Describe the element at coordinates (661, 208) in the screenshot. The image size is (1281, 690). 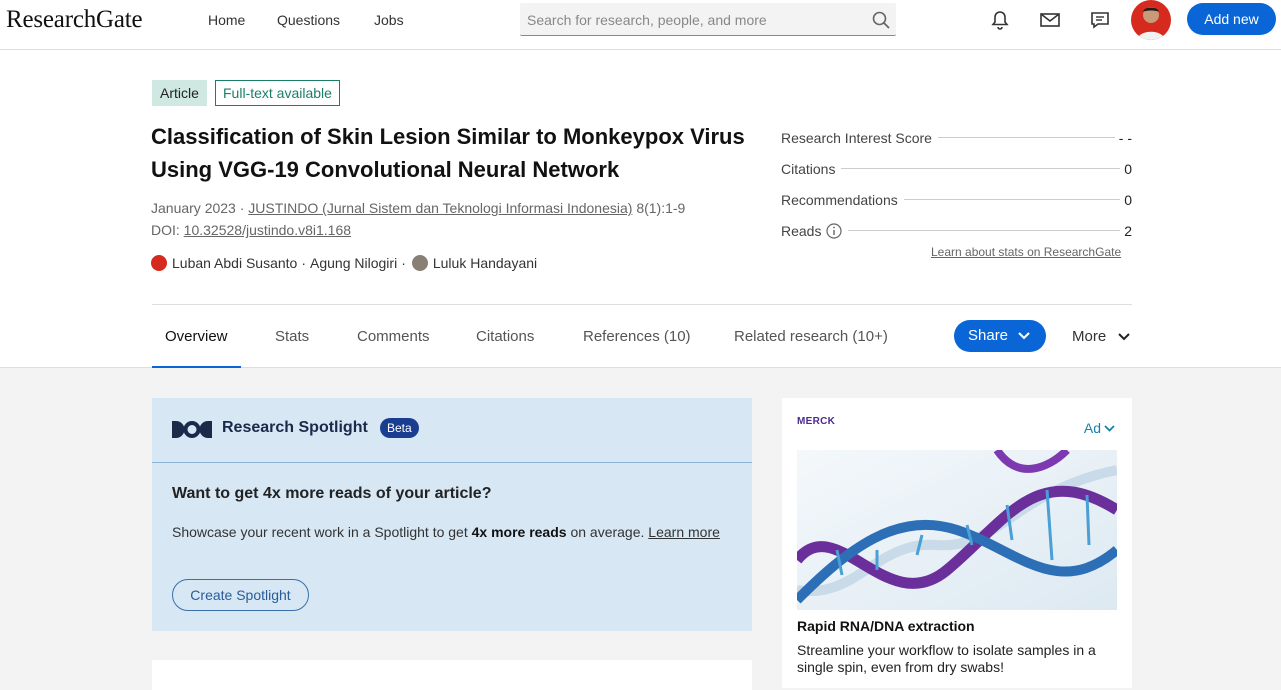
I see `volume-pages: 8(1):1-9` at that location.